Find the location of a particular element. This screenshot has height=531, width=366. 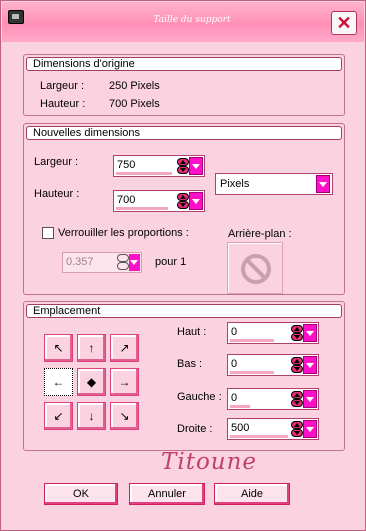

haut-arrows is located at coordinates (297, 333).